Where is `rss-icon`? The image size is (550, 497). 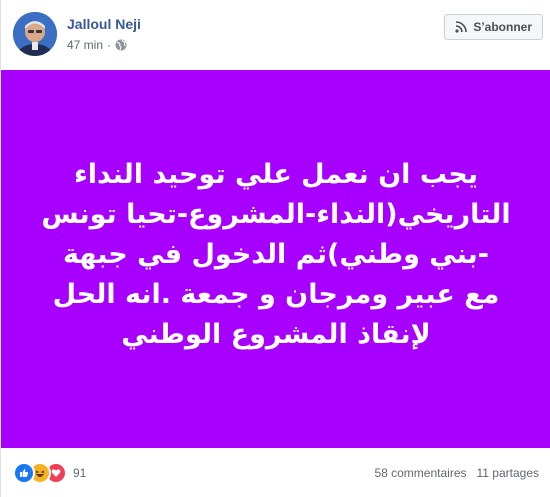 rss-icon is located at coordinates (461, 27).